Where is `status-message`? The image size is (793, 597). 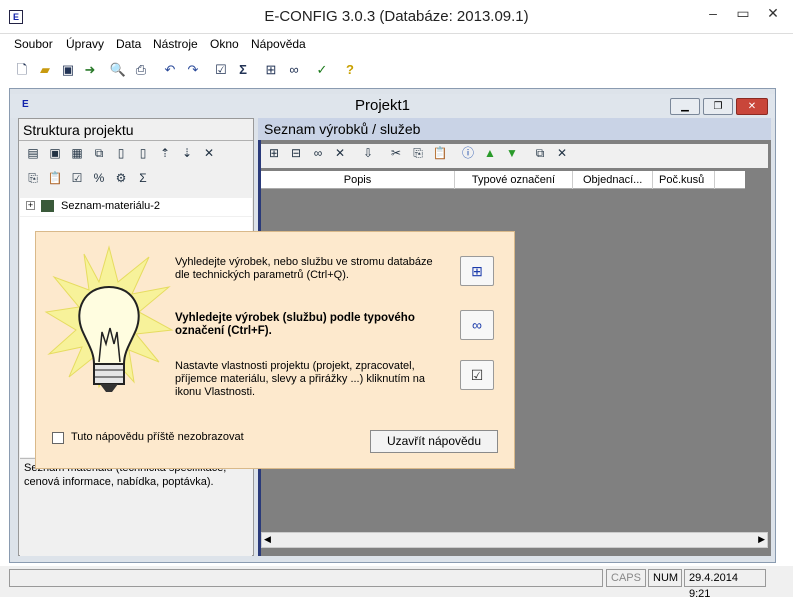
status-message is located at coordinates (306, 578).